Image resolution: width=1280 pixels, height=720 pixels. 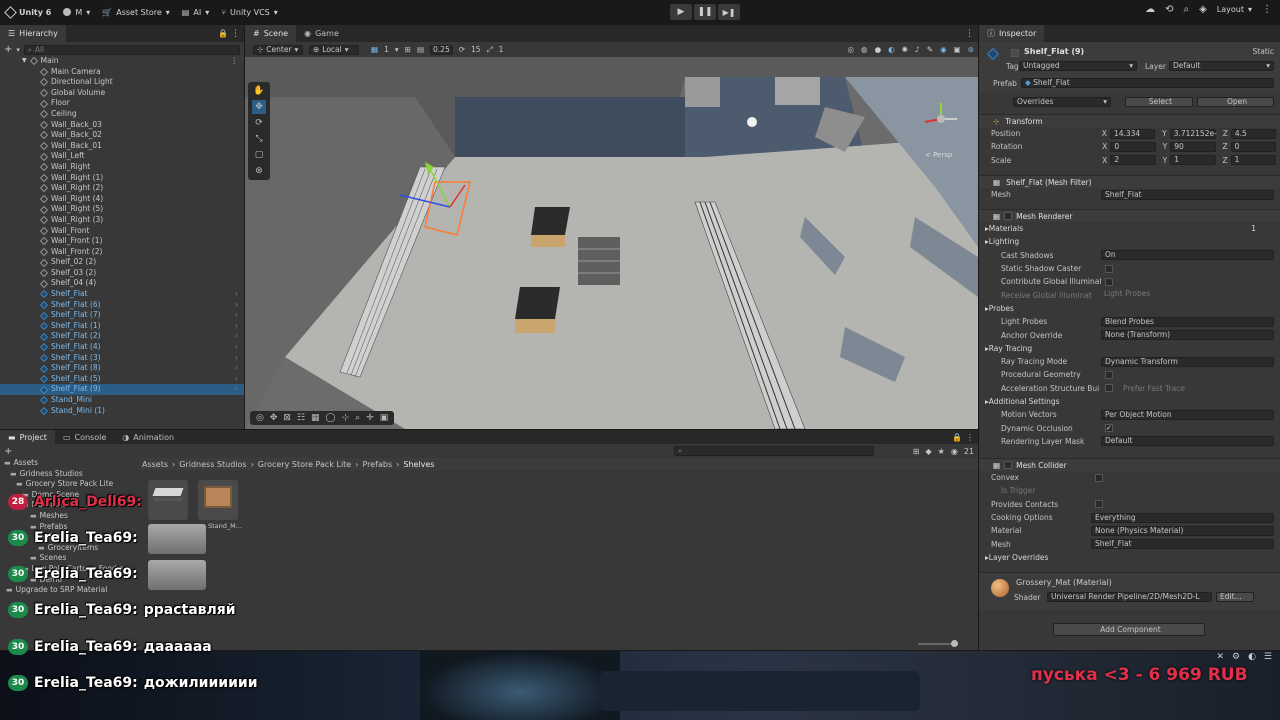 What do you see at coordinates (1235, 102) in the screenshot?
I see `open-button: Open` at bounding box center [1235, 102].